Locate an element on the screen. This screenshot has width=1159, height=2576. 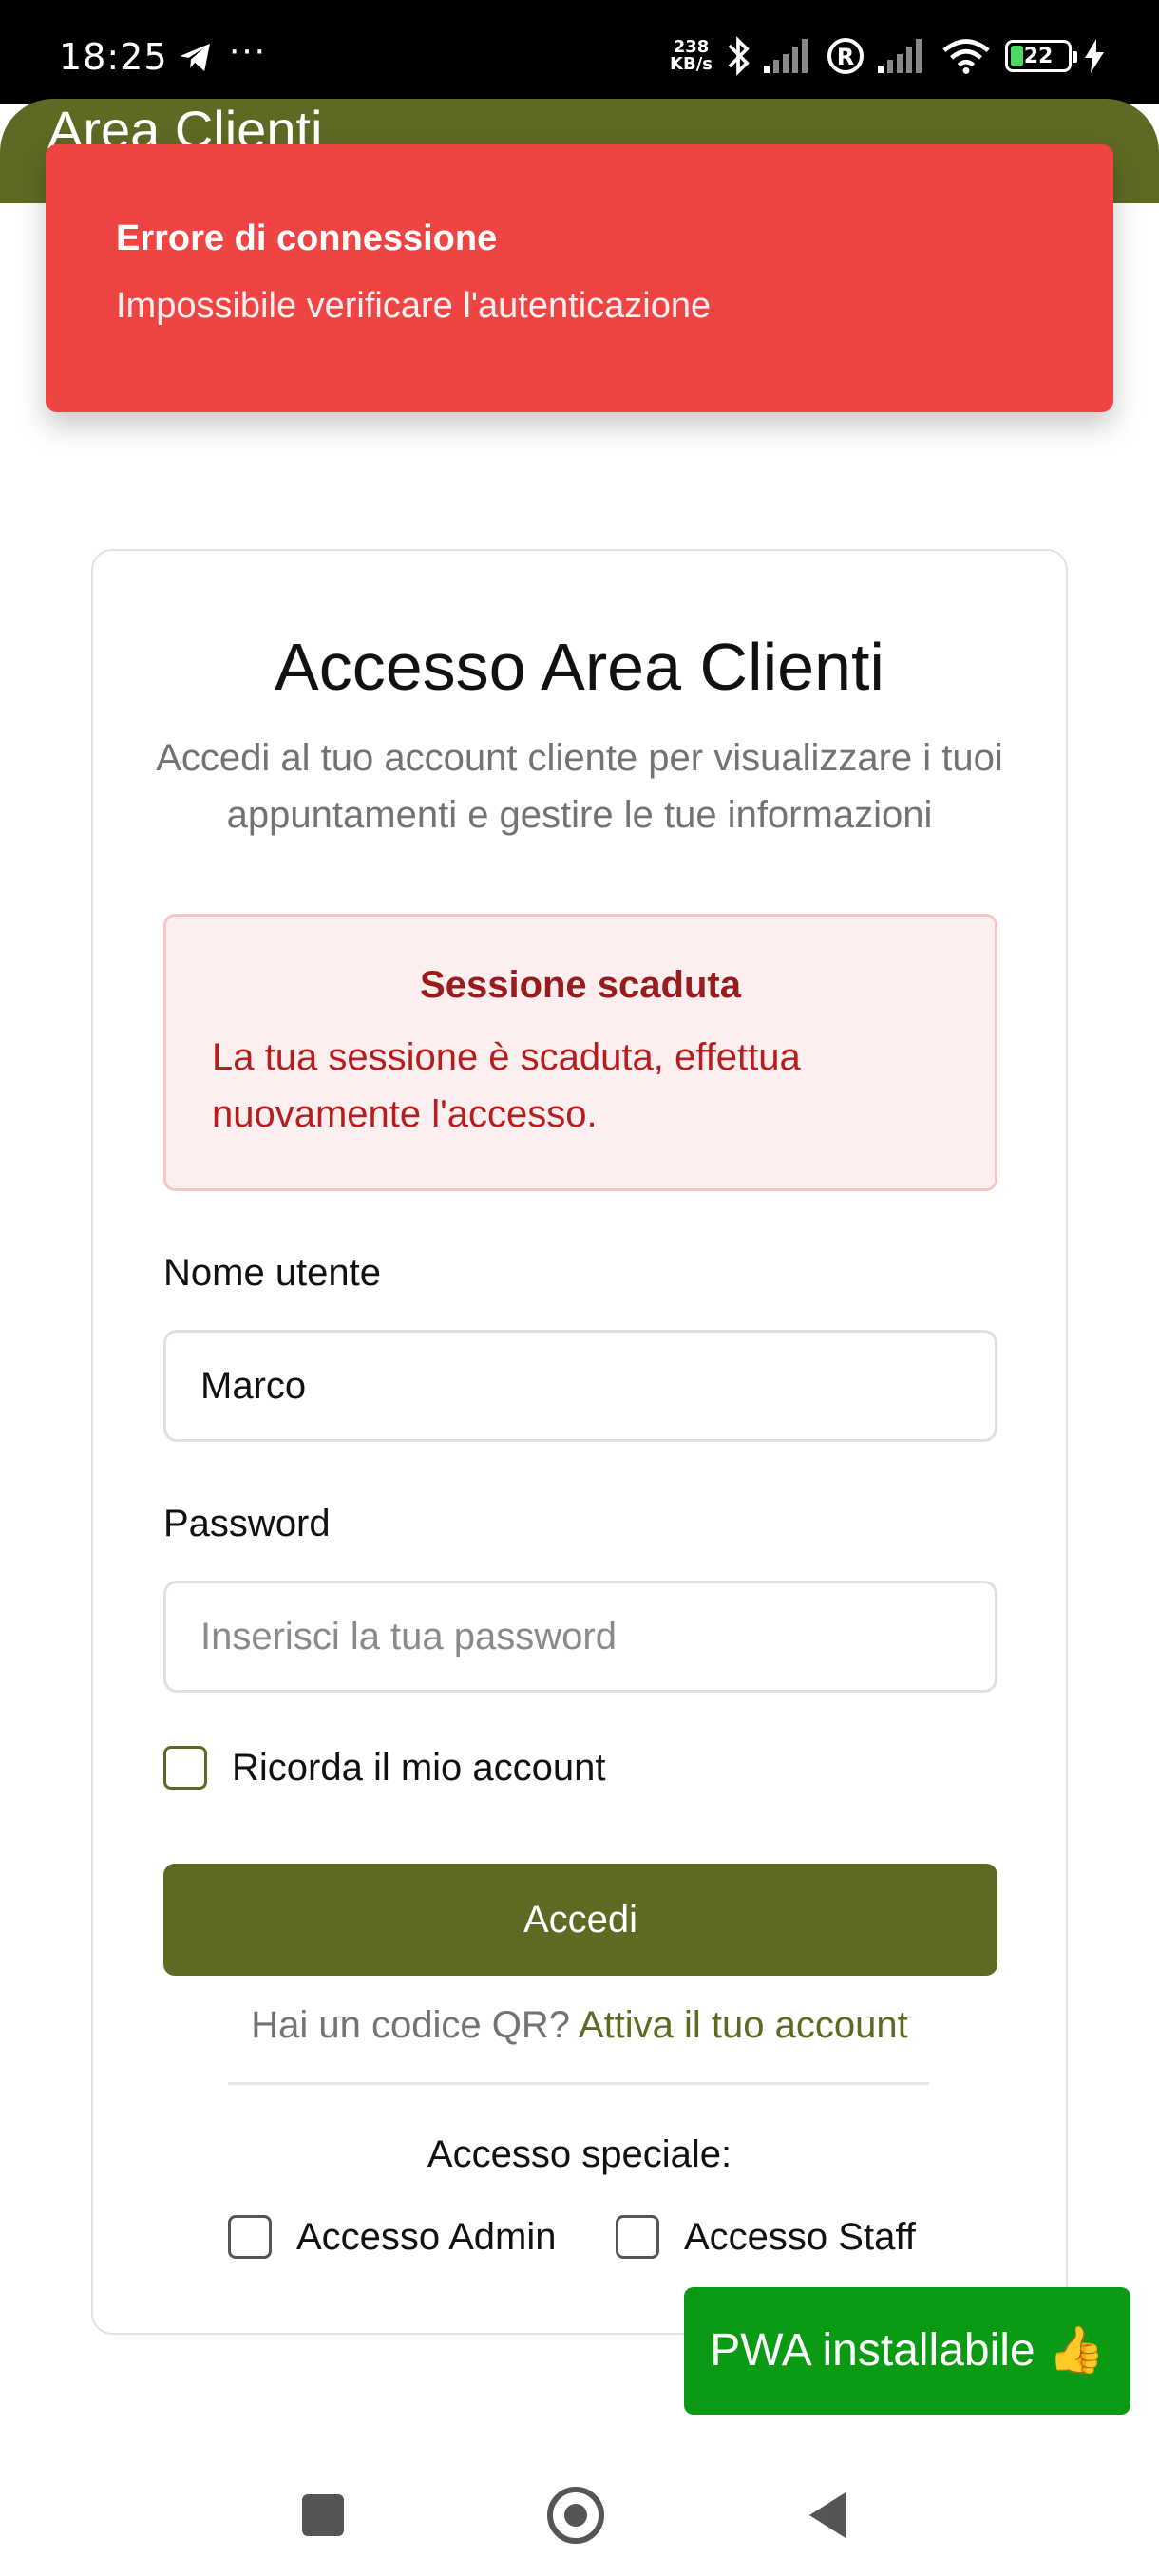
battery-fill is located at coordinates (1017, 56).